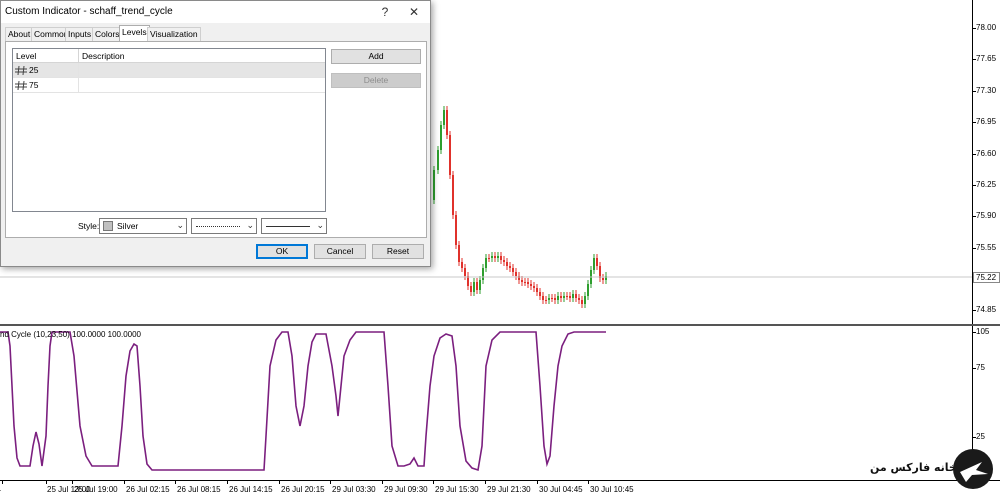  I want to click on line-style-select: ⌄, so click(224, 226).